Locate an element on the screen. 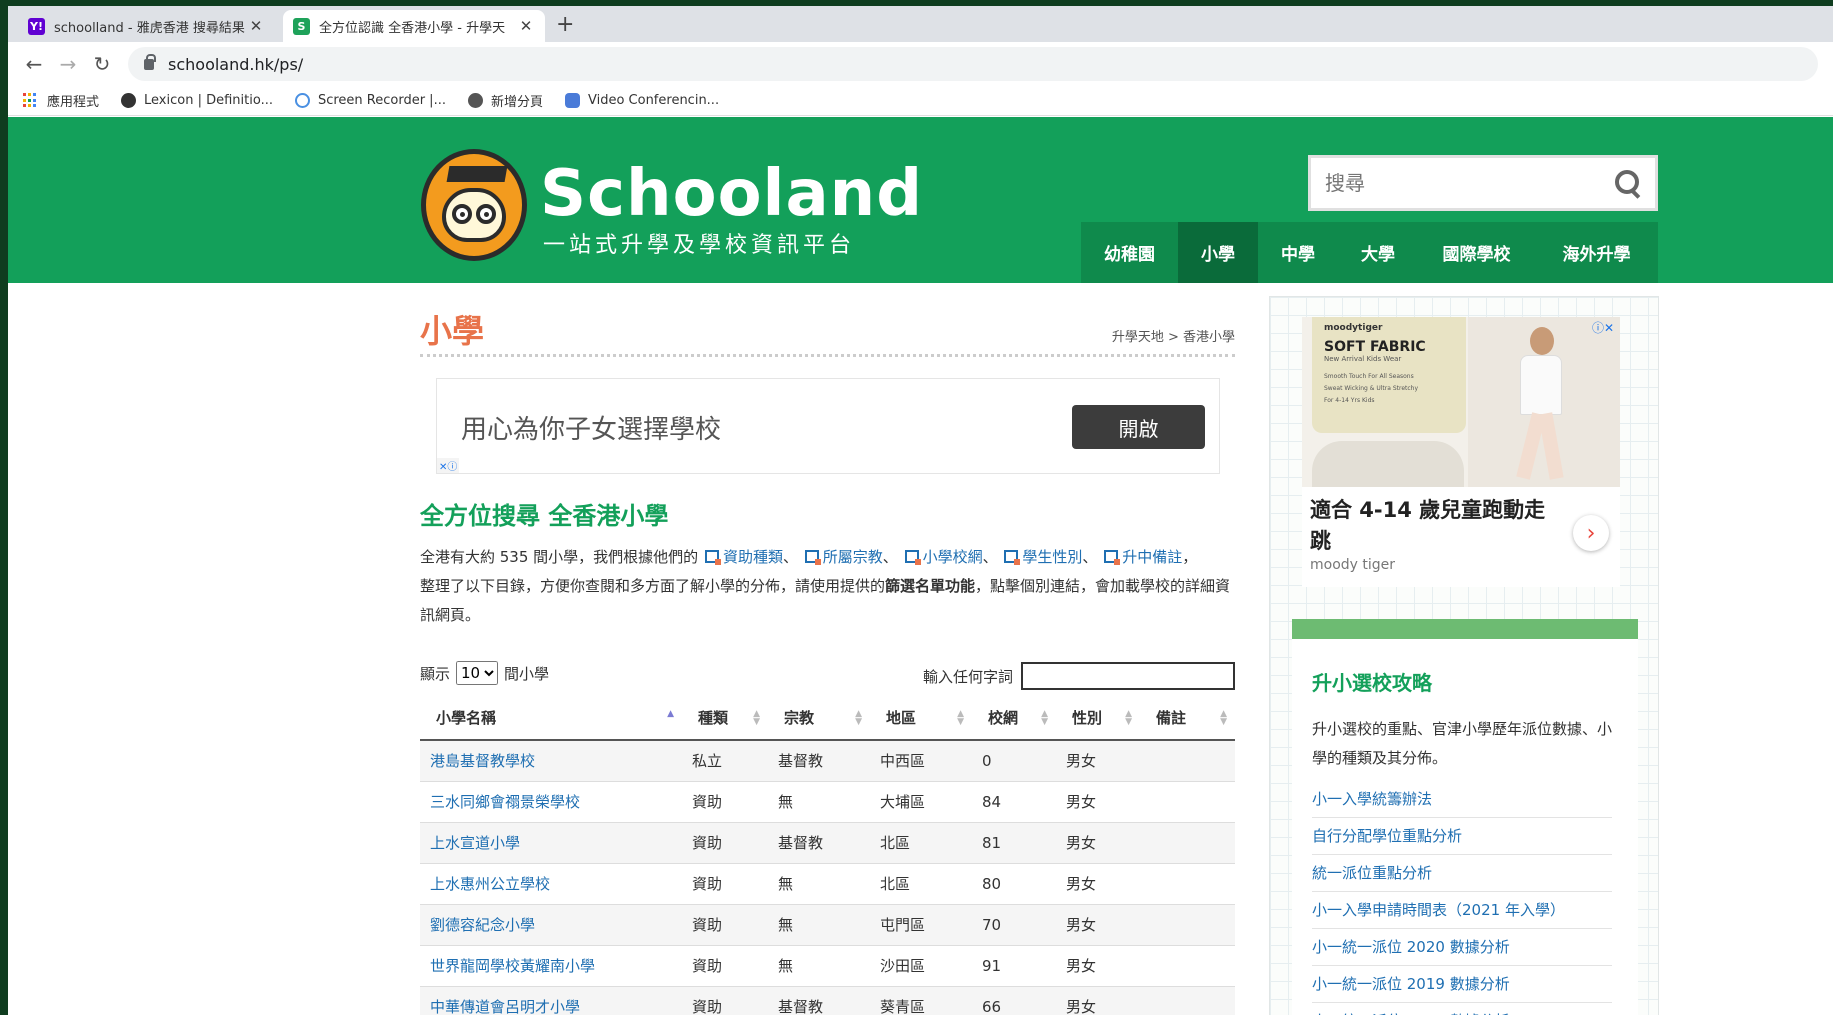 Image resolution: width=1833 pixels, height=1015 pixels. school-name-link: 世界龍岡學校黃耀南小學 is located at coordinates (551, 966).